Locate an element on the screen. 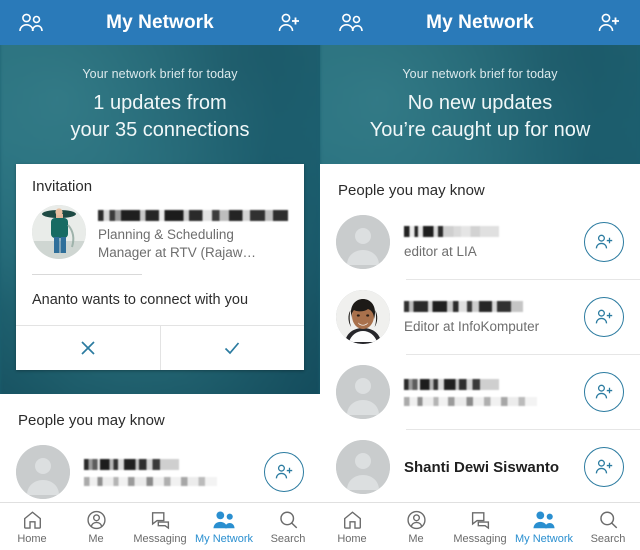 This screenshot has height=550, width=640. list-item-meta: Editor at InfoKomputer is located at coordinates (487, 317).